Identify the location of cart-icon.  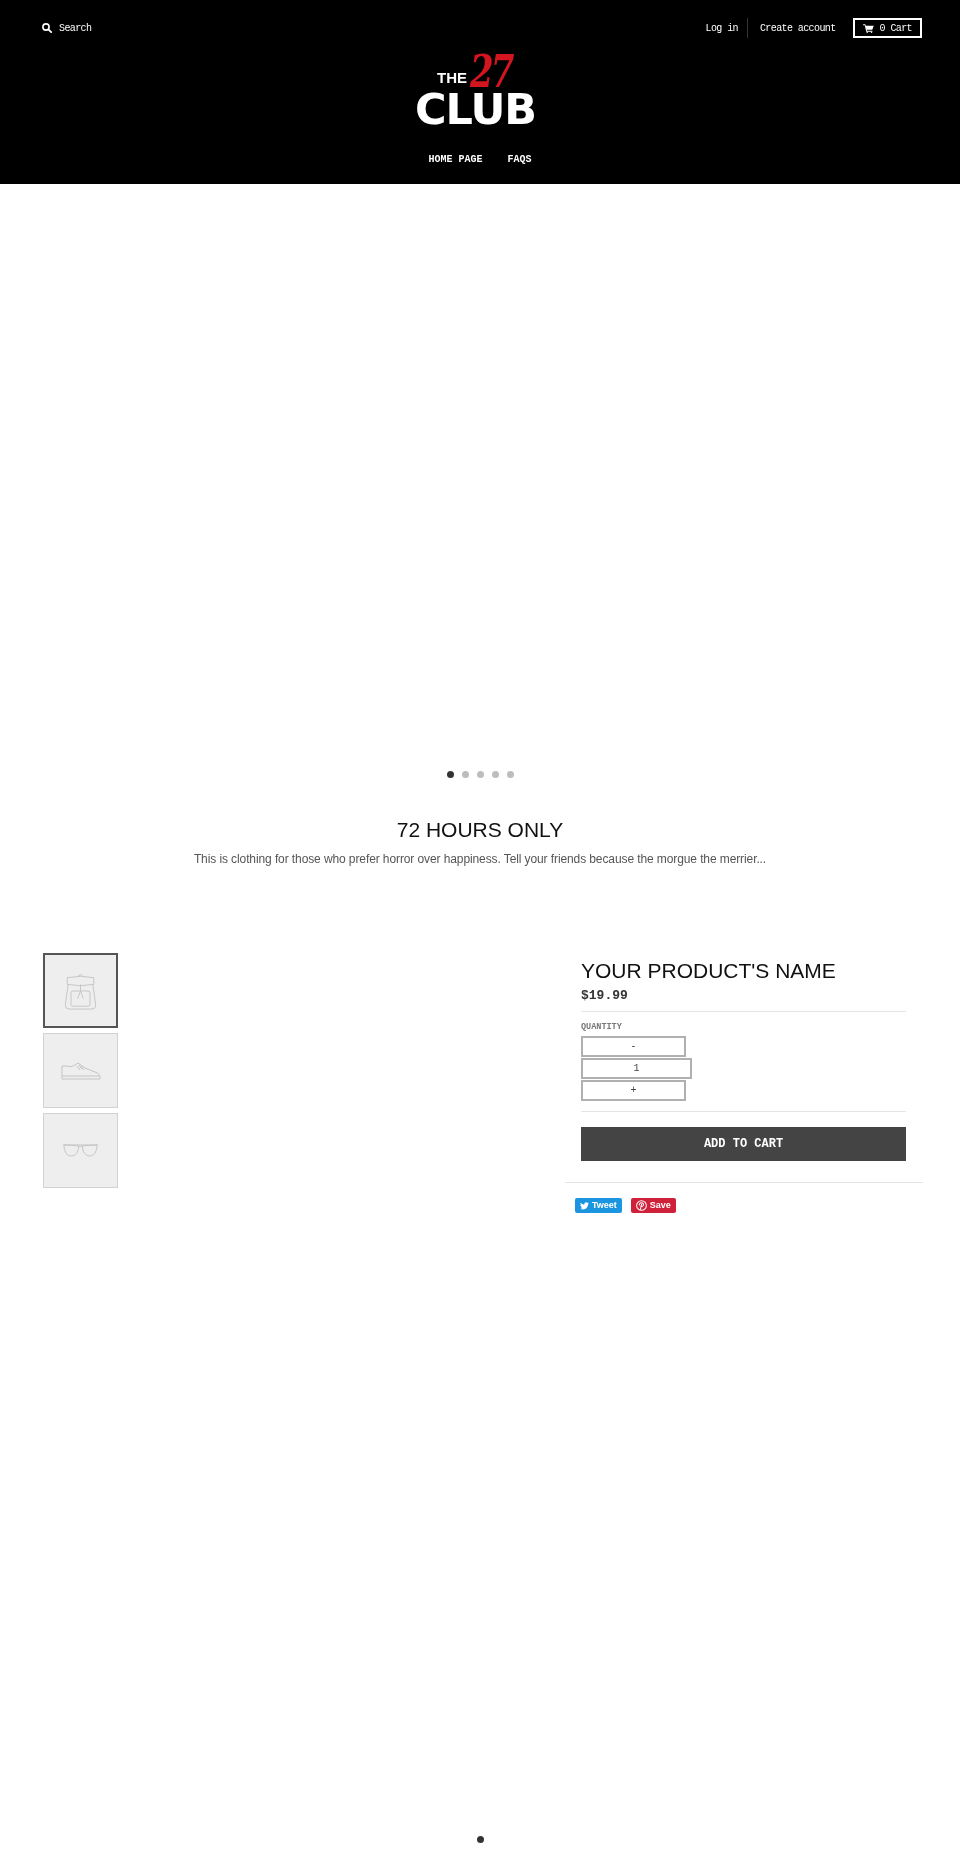
(868, 28).